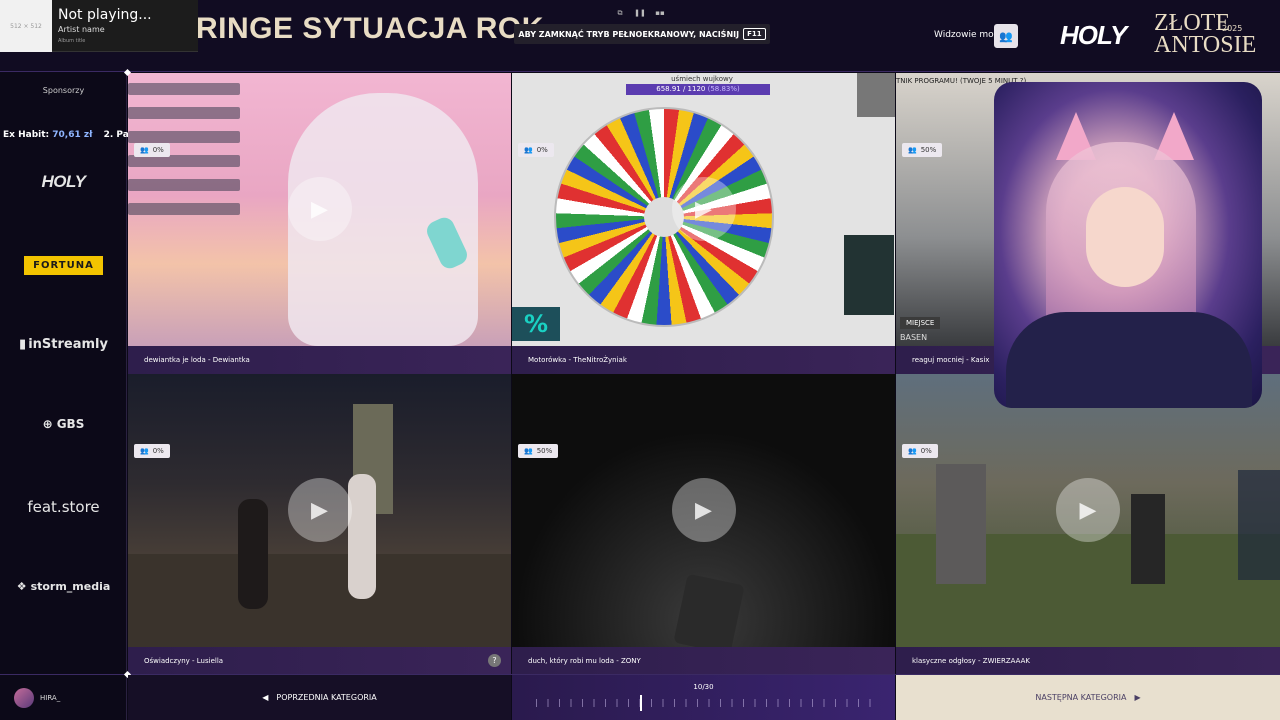  What do you see at coordinates (265, 697) in the screenshot?
I see `arrow-left-icon: ◀` at bounding box center [265, 697].